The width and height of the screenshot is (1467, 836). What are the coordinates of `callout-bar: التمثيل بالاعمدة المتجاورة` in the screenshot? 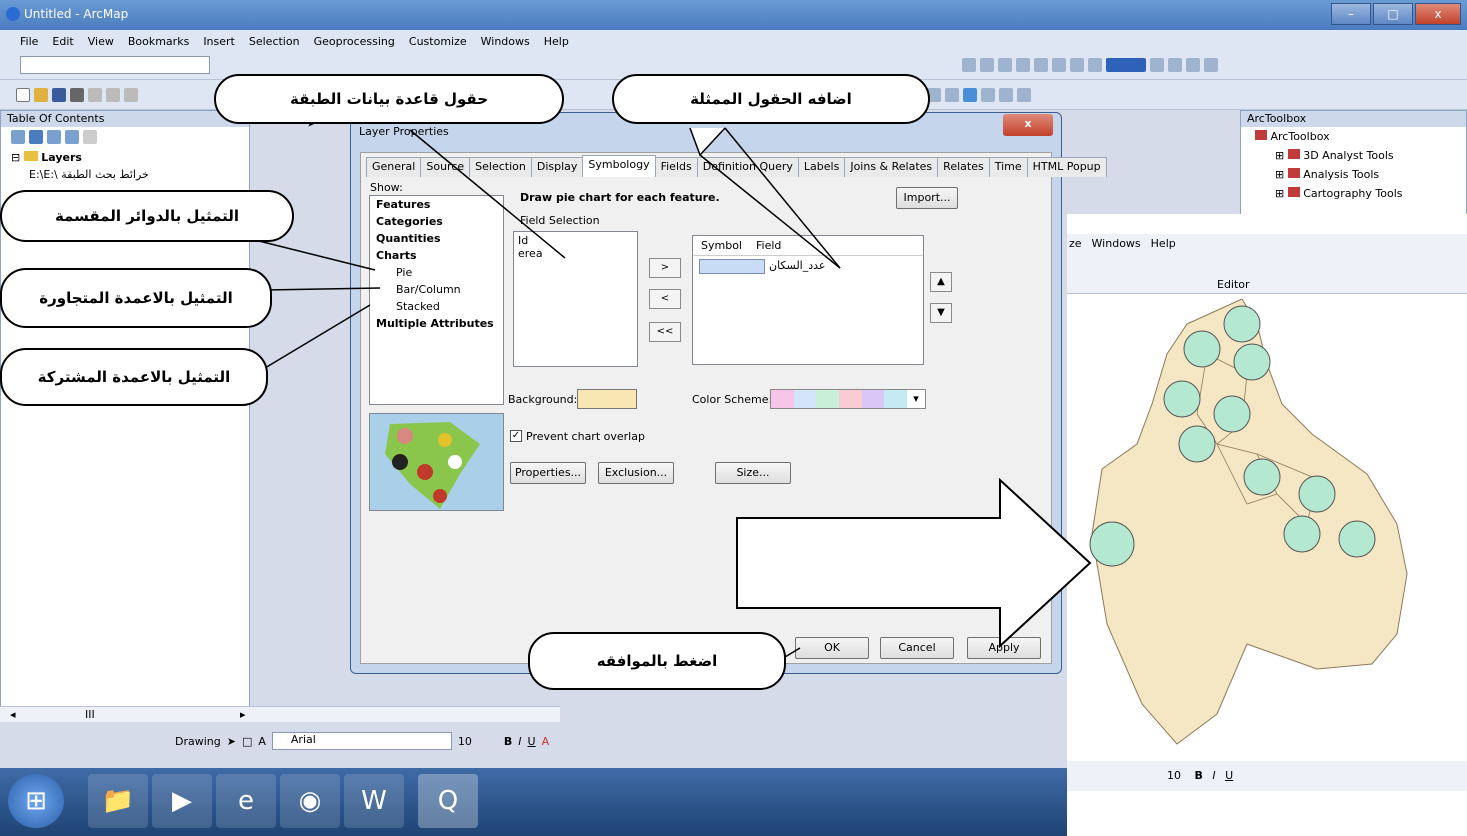 It's located at (136, 298).